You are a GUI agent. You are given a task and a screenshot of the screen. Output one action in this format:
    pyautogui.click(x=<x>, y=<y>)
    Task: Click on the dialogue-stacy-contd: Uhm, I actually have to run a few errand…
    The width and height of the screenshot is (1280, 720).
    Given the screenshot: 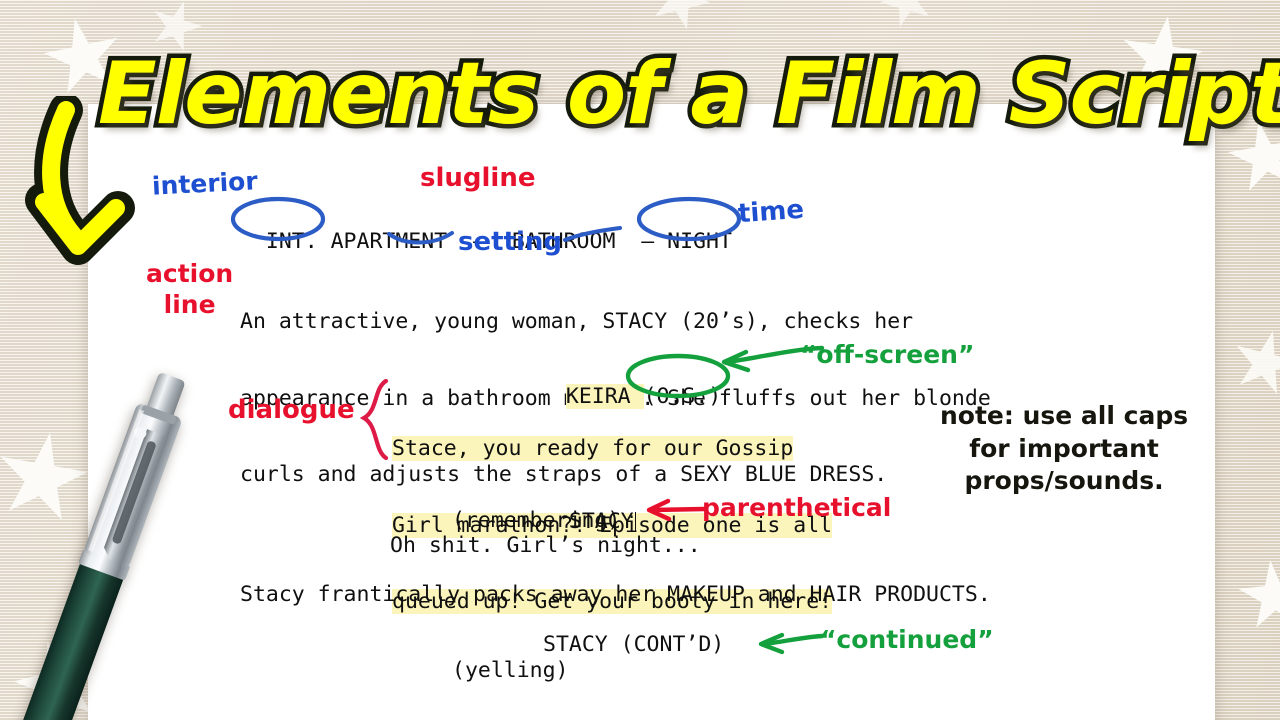 What is the action you would take?
    pyautogui.click(x=603, y=701)
    